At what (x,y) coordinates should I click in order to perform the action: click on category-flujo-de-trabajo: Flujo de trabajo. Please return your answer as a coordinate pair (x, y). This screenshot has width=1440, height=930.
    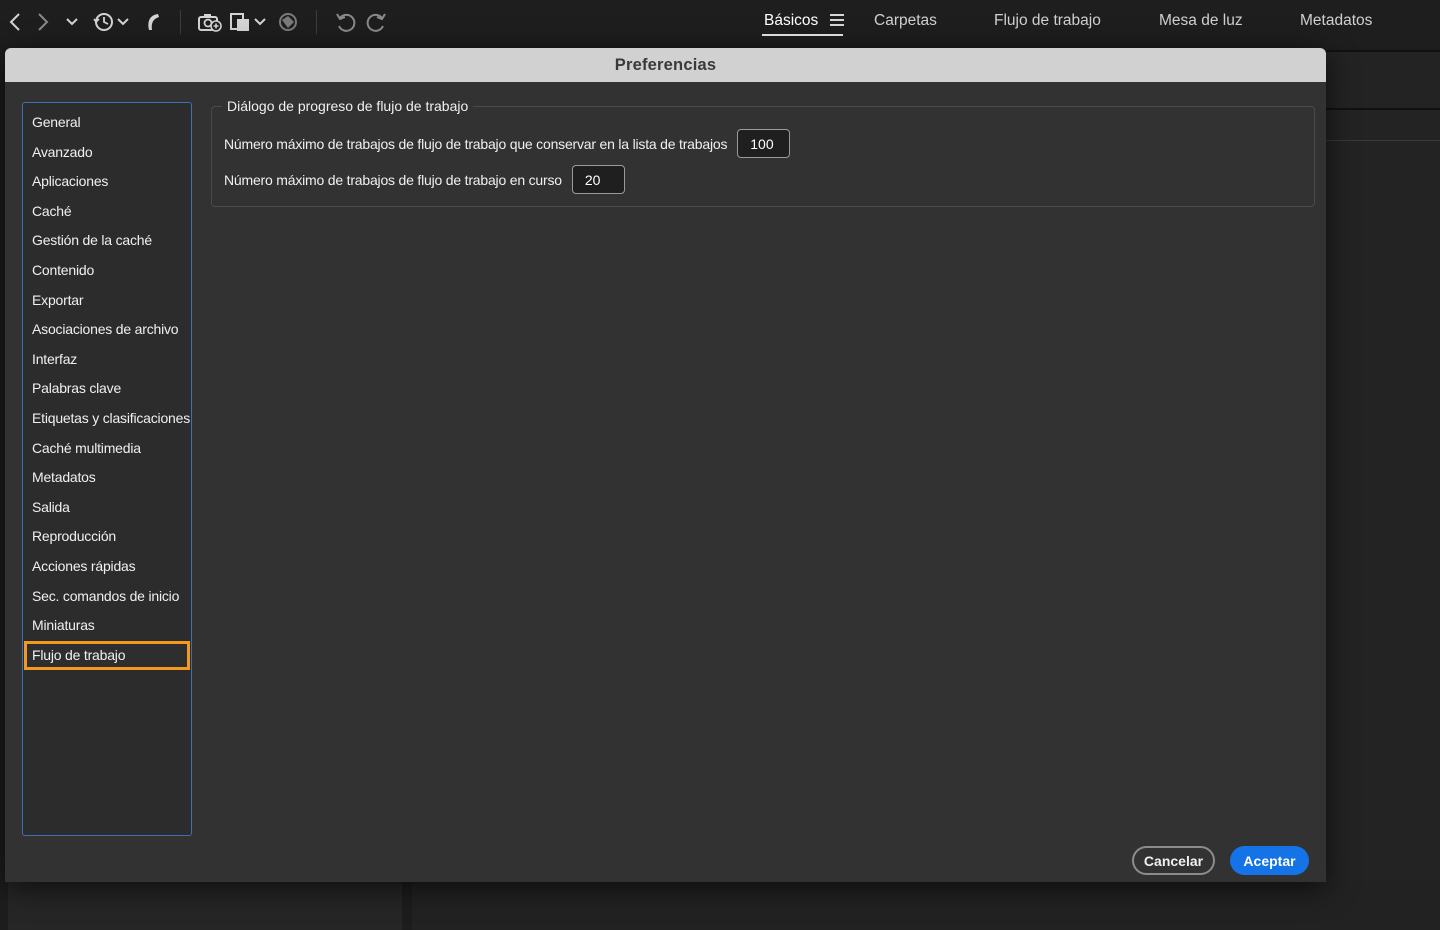
    Looking at the image, I should click on (107, 655).